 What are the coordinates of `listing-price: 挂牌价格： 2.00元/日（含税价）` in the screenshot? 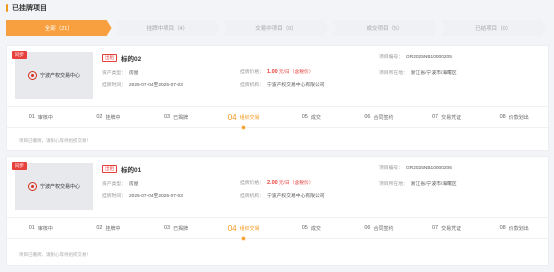 It's located at (277, 183).